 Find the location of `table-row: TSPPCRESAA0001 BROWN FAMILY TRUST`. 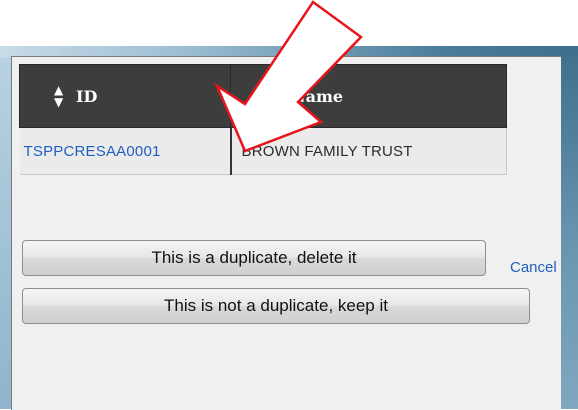

table-row: TSPPCRESAA0001 BROWN FAMILY TRUST is located at coordinates (263, 151).